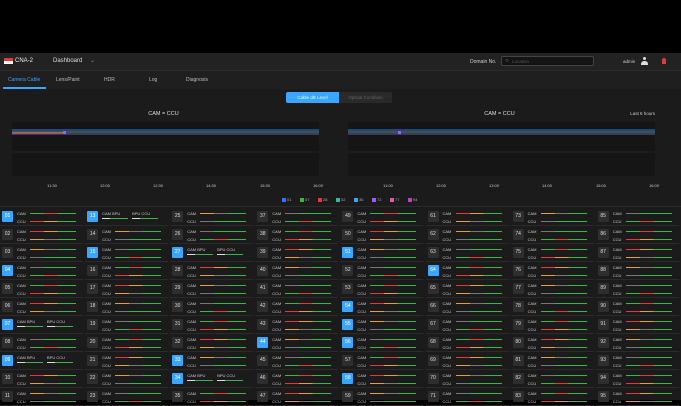 Image resolution: width=681 pixels, height=406 pixels. What do you see at coordinates (93, 288) in the screenshot?
I see `camera-number-badge: 17` at bounding box center [93, 288].